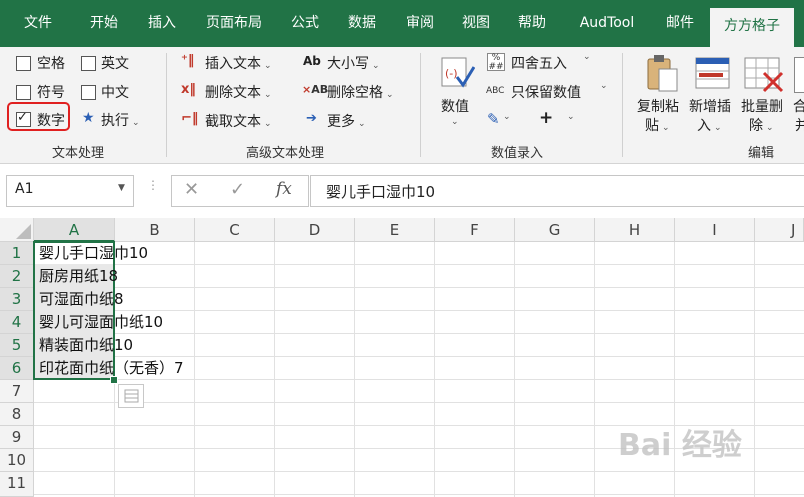 This screenshot has height=497, width=804. Describe the element at coordinates (17, 230) in the screenshot. I see `select-all-corner` at that location.